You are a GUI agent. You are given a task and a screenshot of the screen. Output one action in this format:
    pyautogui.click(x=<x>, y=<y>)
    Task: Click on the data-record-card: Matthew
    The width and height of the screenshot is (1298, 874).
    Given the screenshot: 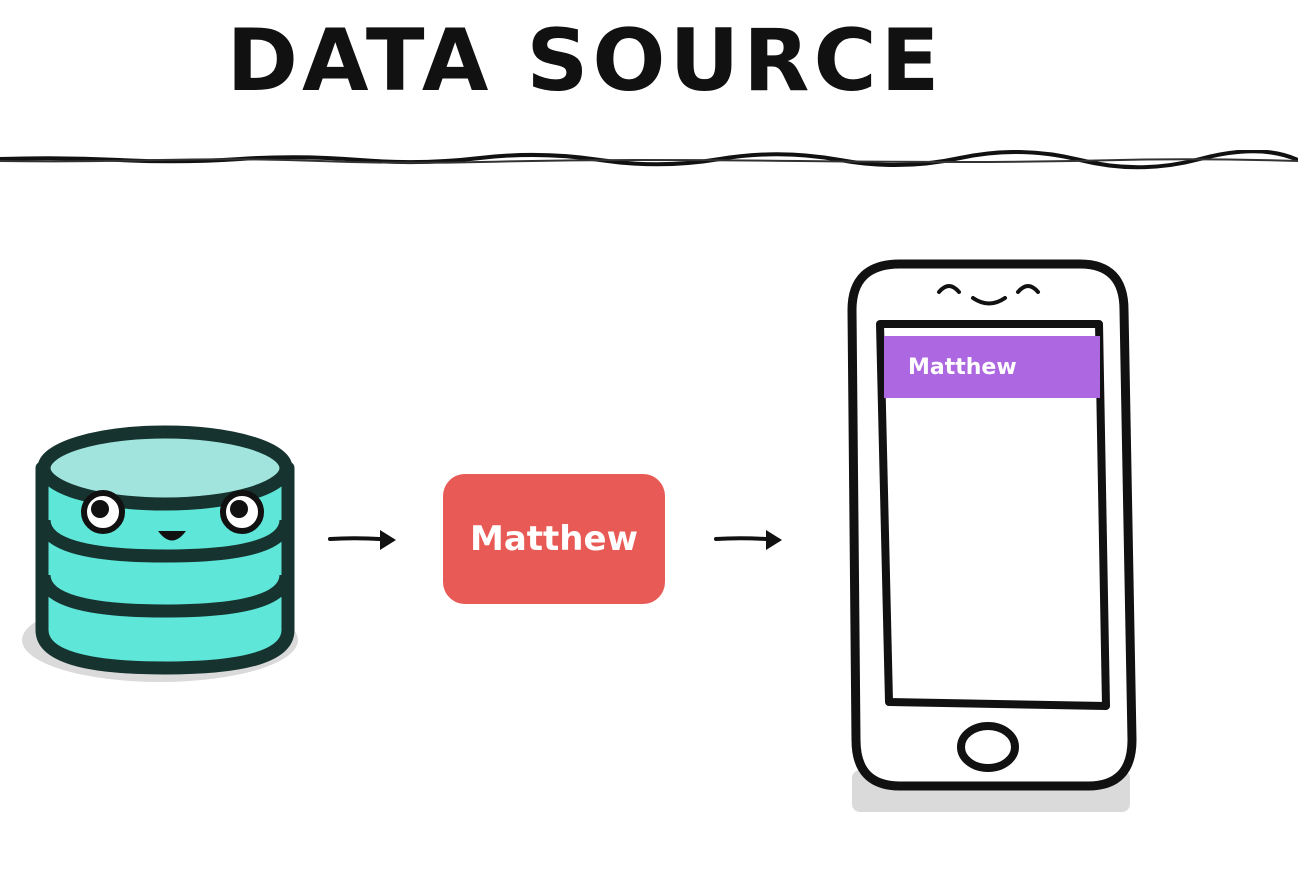 What is the action you would take?
    pyautogui.click(x=554, y=539)
    